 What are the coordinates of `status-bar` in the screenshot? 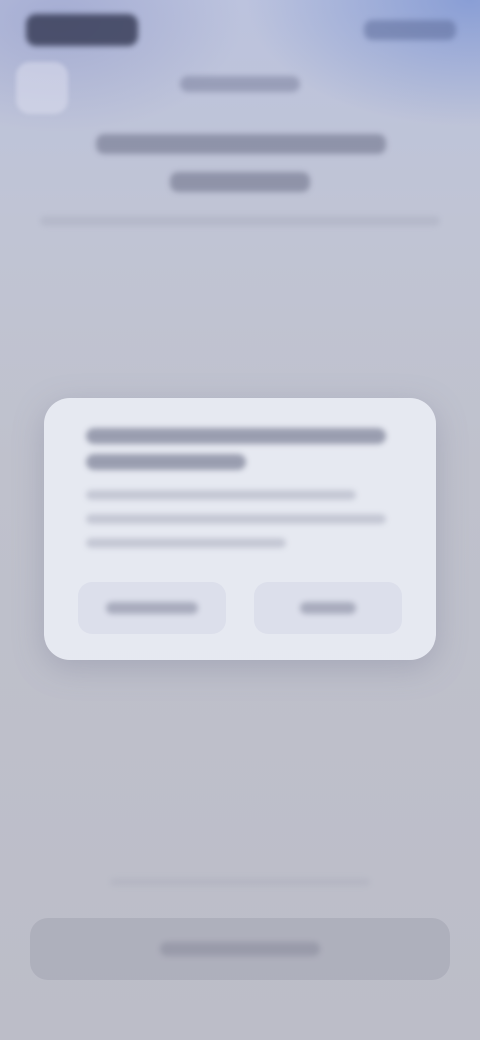 It's located at (240, 30).